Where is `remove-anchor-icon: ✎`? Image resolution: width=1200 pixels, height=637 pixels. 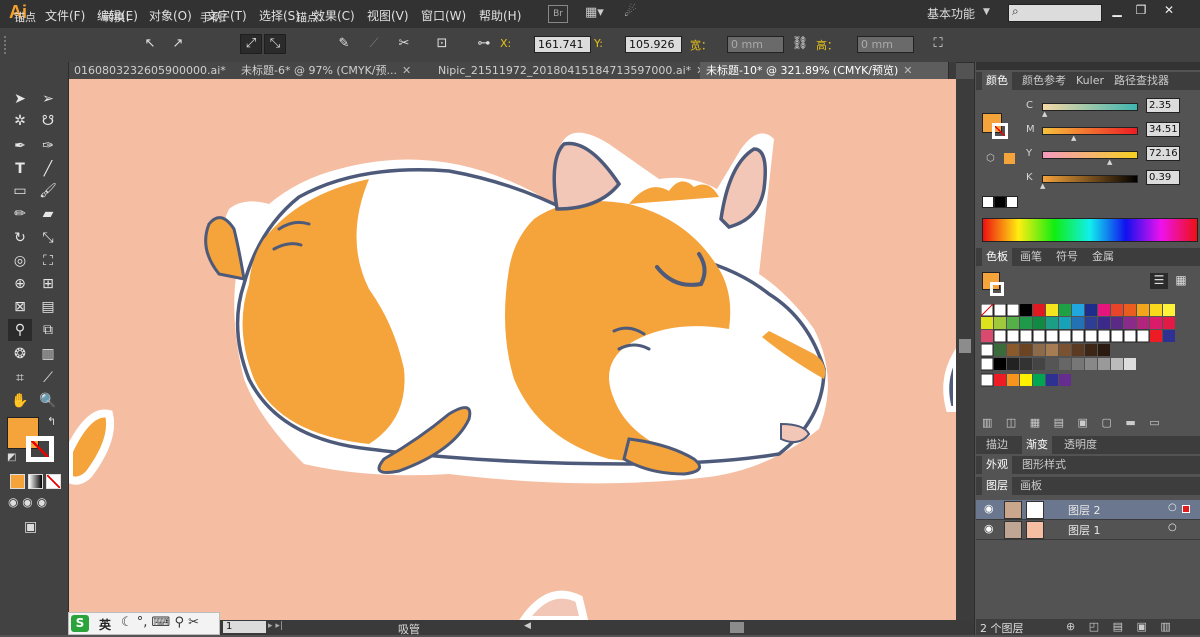
remove-anchor-icon: ✎ is located at coordinates (344, 44).